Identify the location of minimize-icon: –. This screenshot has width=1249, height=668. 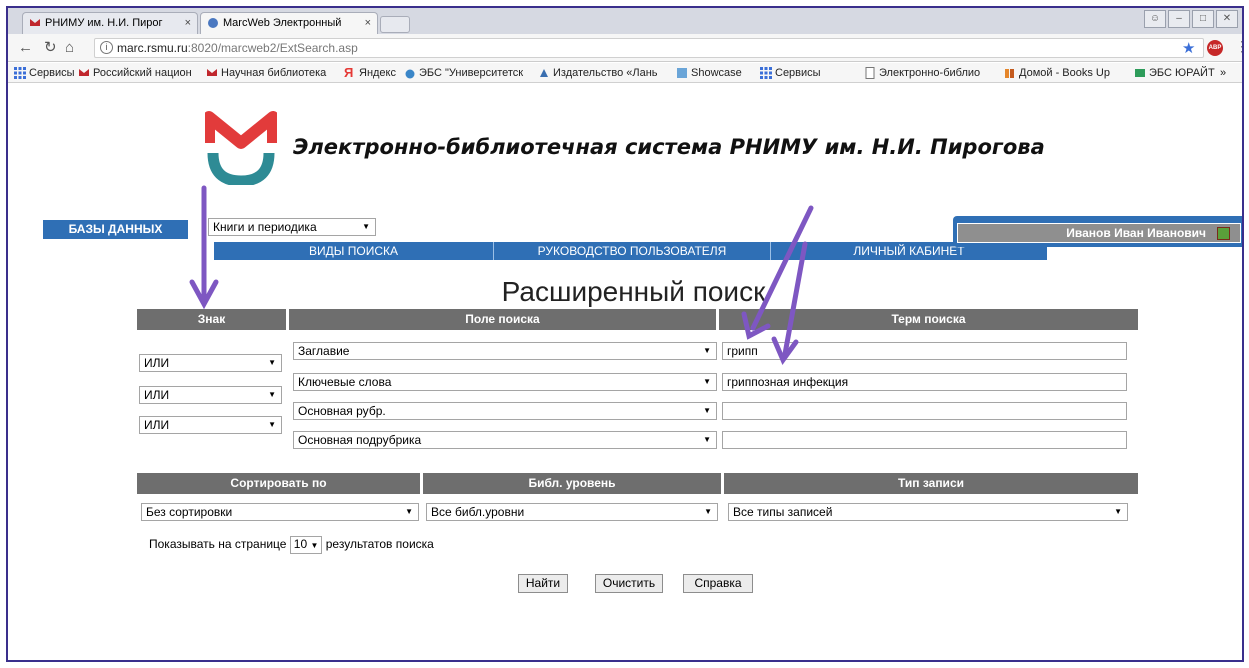
(1179, 19).